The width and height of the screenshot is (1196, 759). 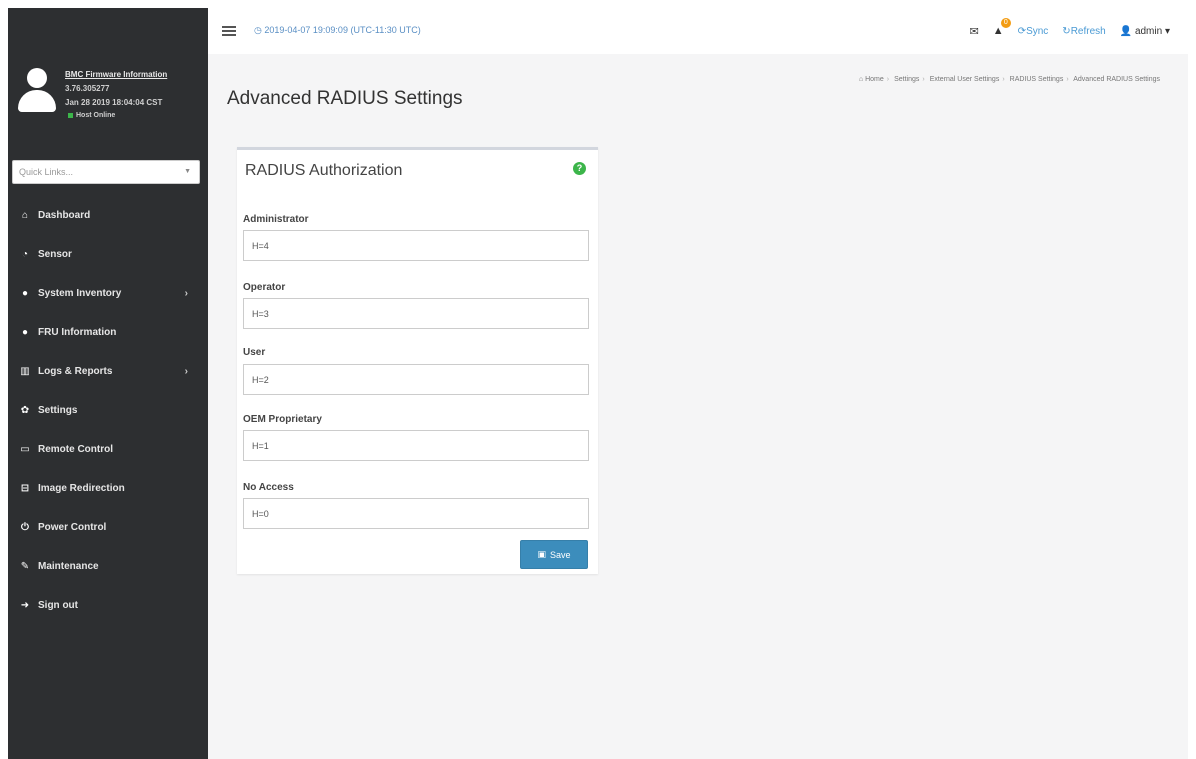 I want to click on monitor-icon: ▭, so click(x=25, y=449).